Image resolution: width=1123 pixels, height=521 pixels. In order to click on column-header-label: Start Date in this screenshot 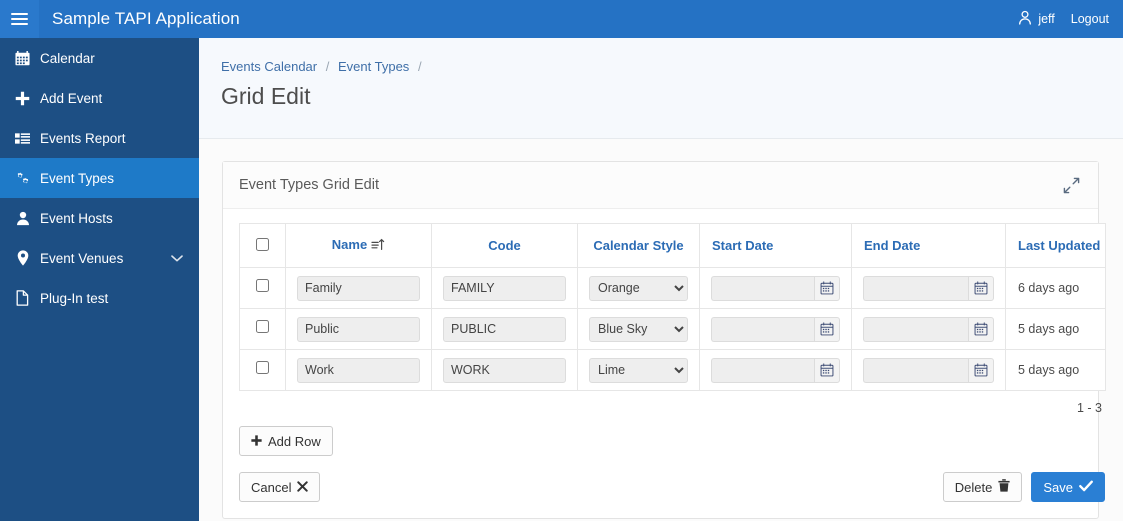, I will do `click(743, 245)`.